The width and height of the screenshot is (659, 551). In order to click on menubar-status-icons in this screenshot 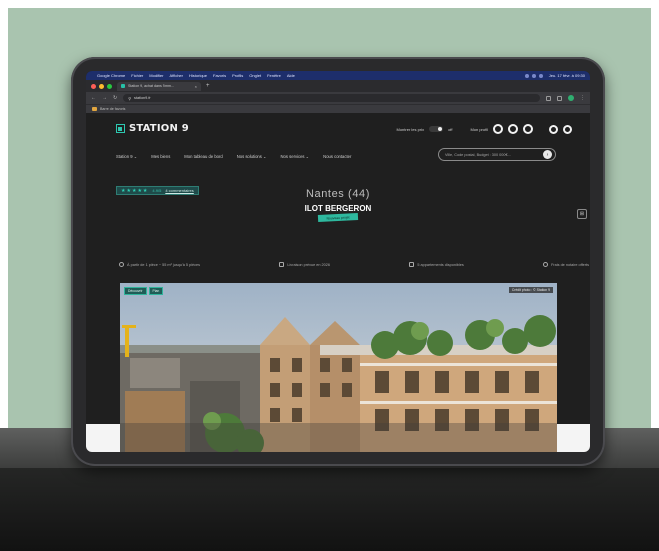, I will do `click(533, 75)`.